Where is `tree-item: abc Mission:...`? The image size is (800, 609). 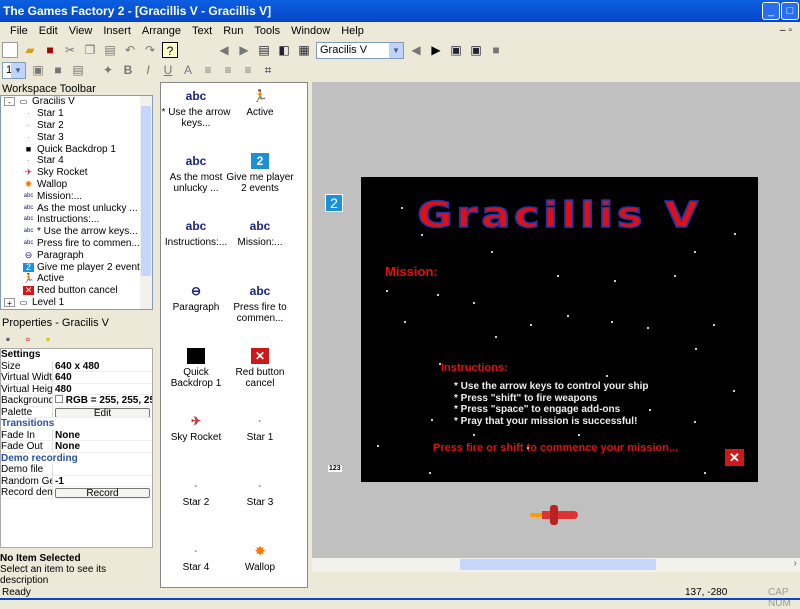
tree-item: abc Mission:... is located at coordinates (76, 196).